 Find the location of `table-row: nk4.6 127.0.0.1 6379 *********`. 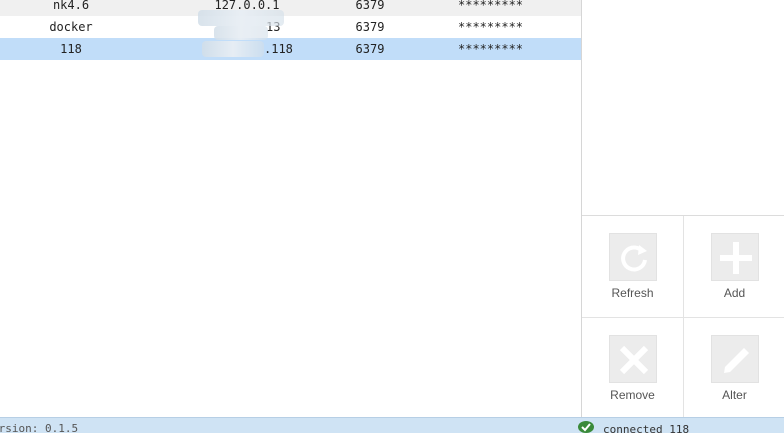

table-row: nk4.6 127.0.0.1 6379 ********* is located at coordinates (290, 8).